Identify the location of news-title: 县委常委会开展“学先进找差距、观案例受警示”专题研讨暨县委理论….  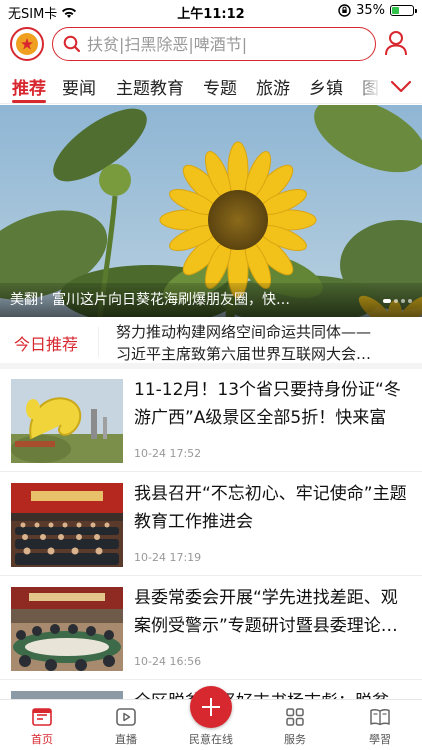
(266, 612).